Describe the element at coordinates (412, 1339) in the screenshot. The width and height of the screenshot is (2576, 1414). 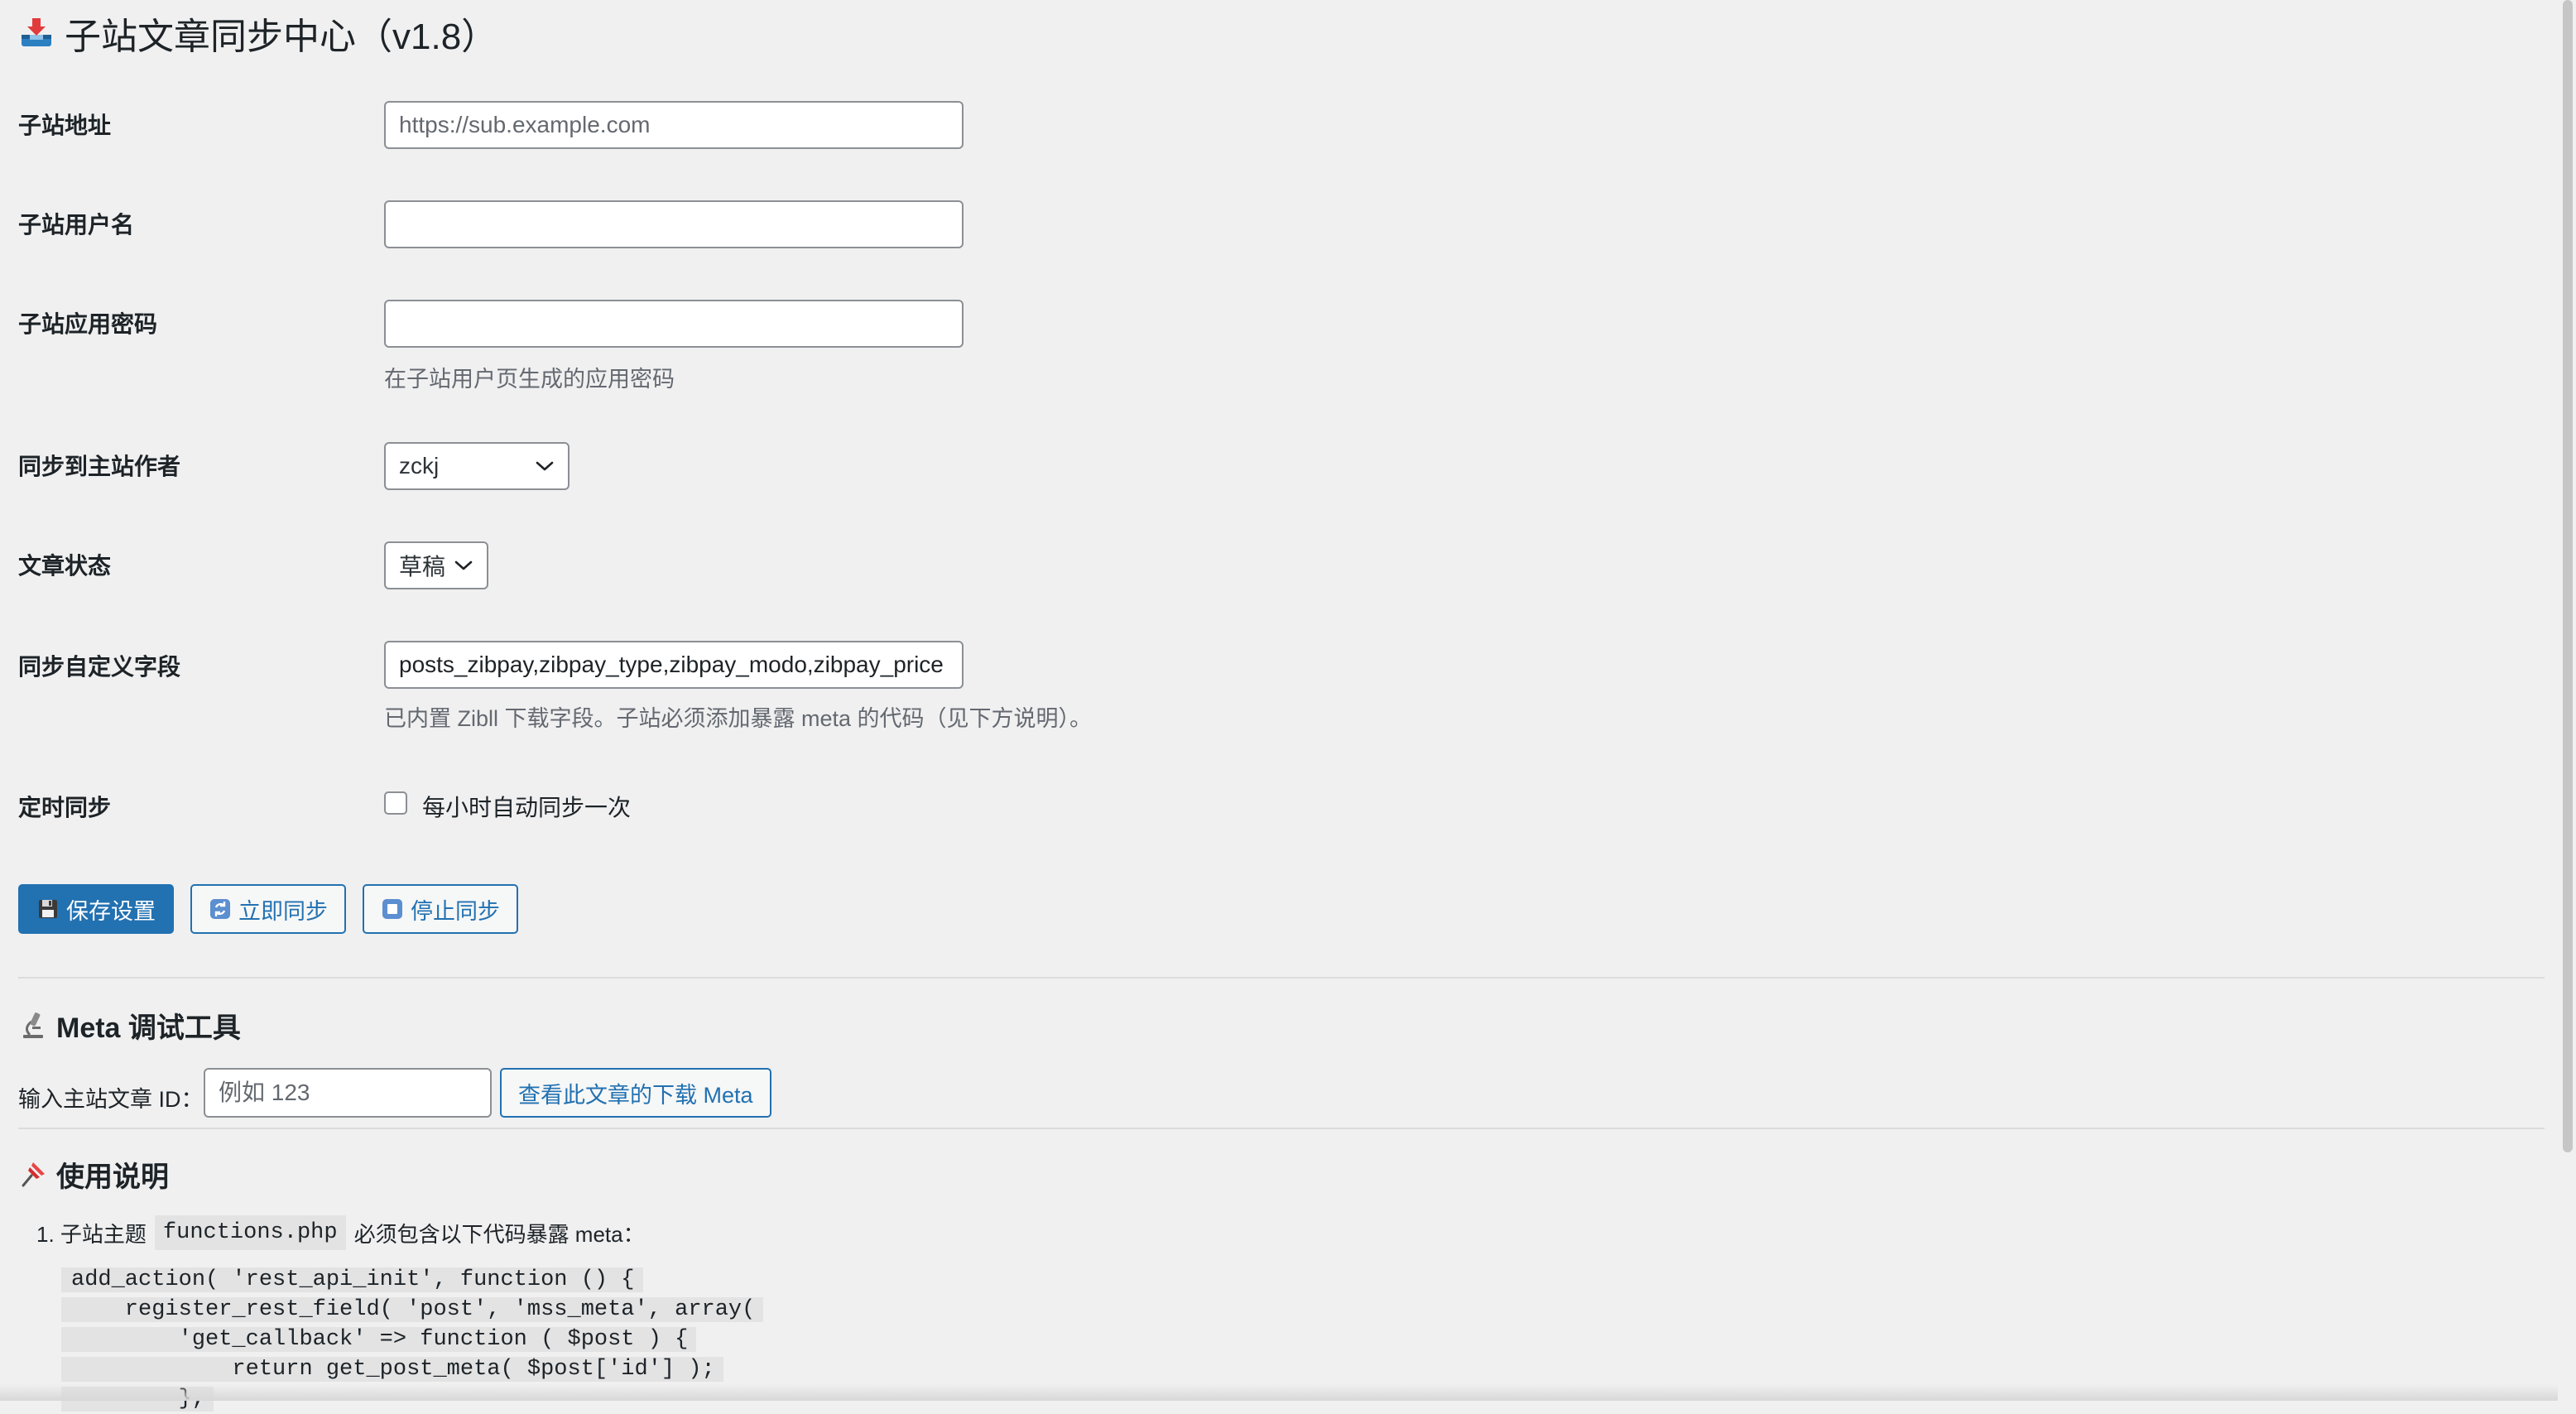
I see `code-line: 'get_callback' => function ( $post ) {` at that location.